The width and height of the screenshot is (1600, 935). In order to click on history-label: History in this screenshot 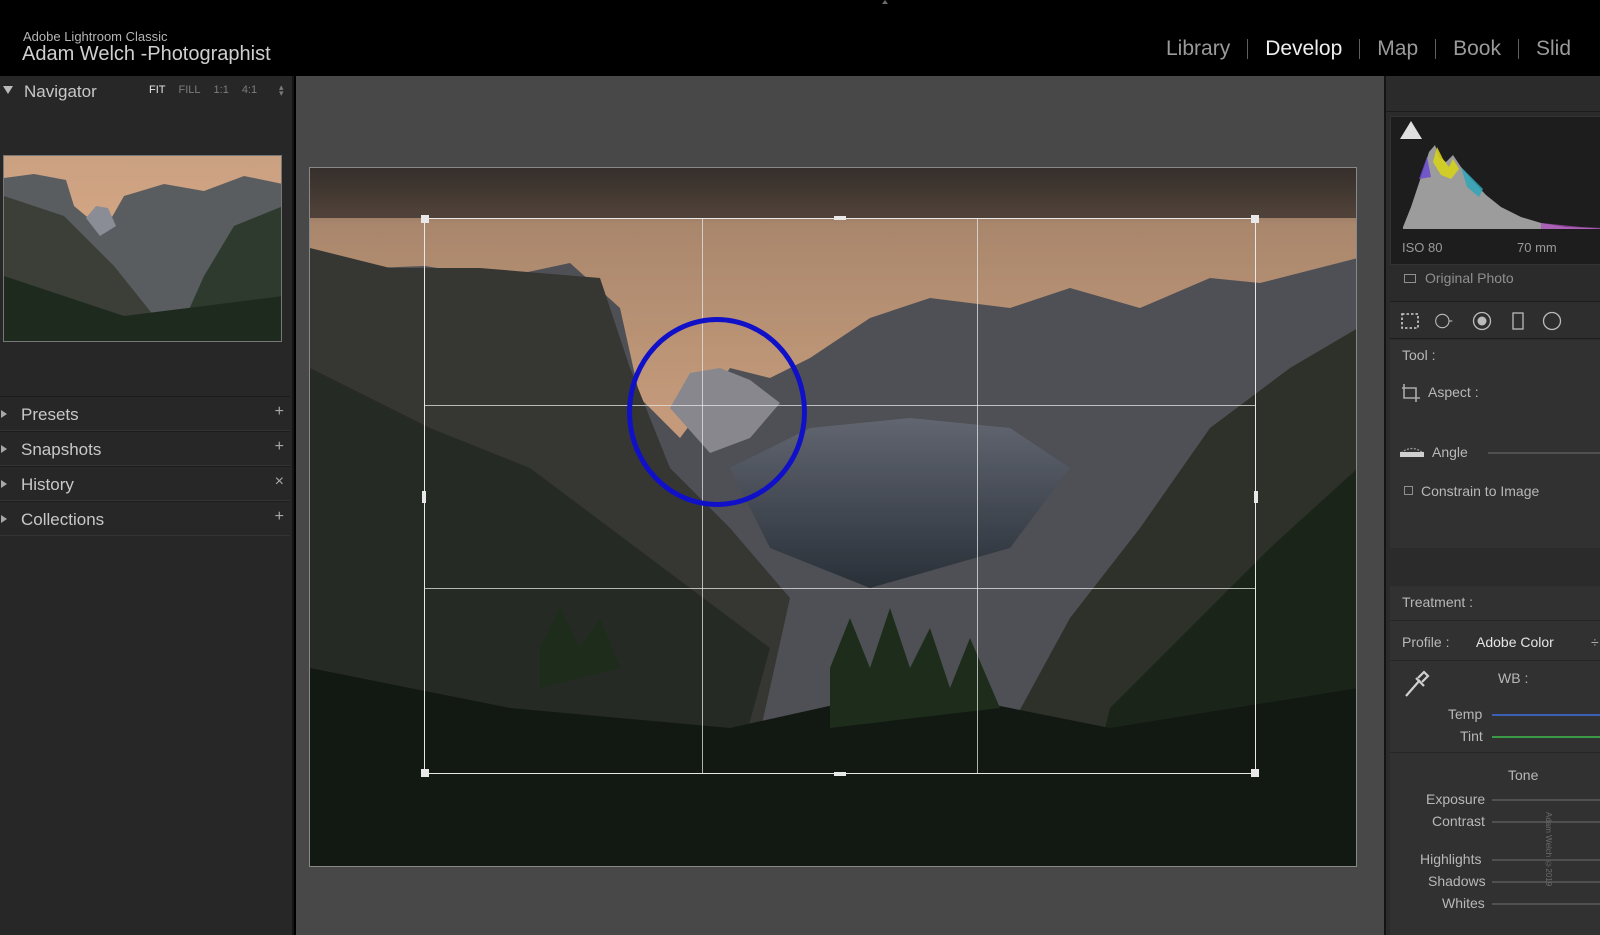, I will do `click(47, 484)`.